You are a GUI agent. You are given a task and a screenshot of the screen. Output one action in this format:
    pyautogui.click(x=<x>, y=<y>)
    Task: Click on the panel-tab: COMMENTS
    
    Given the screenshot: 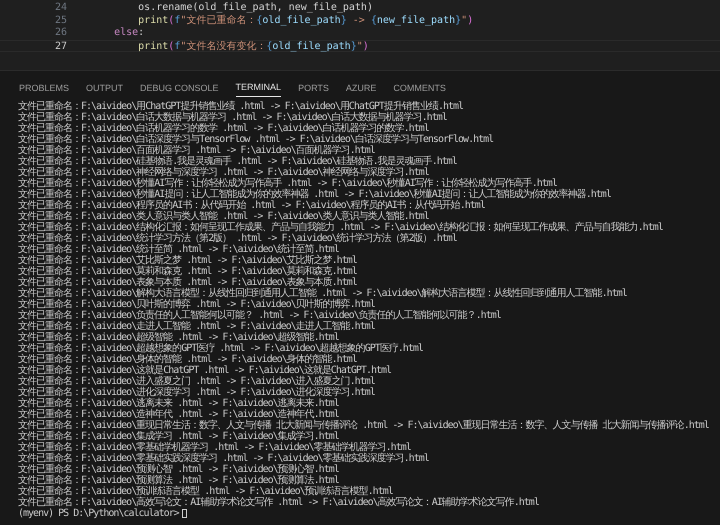 What is the action you would take?
    pyautogui.click(x=419, y=88)
    